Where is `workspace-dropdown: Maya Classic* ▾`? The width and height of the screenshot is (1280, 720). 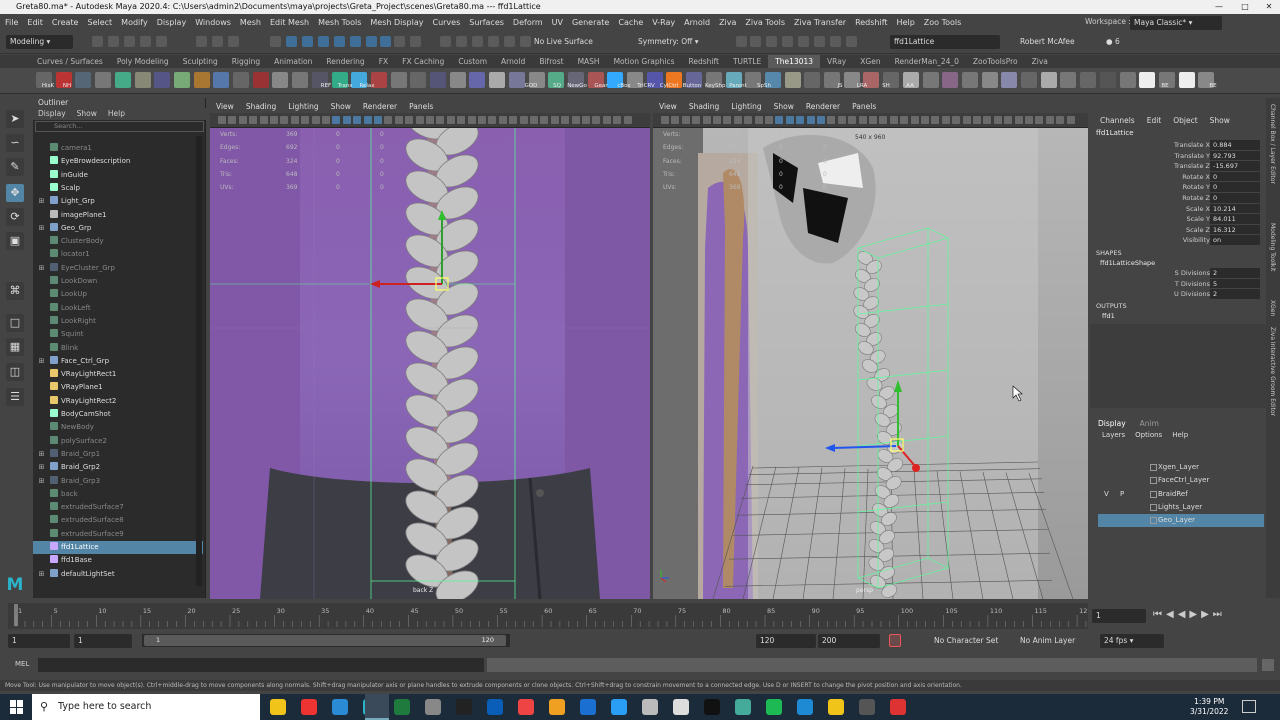
workspace-dropdown: Maya Classic* ▾ is located at coordinates (1176, 23).